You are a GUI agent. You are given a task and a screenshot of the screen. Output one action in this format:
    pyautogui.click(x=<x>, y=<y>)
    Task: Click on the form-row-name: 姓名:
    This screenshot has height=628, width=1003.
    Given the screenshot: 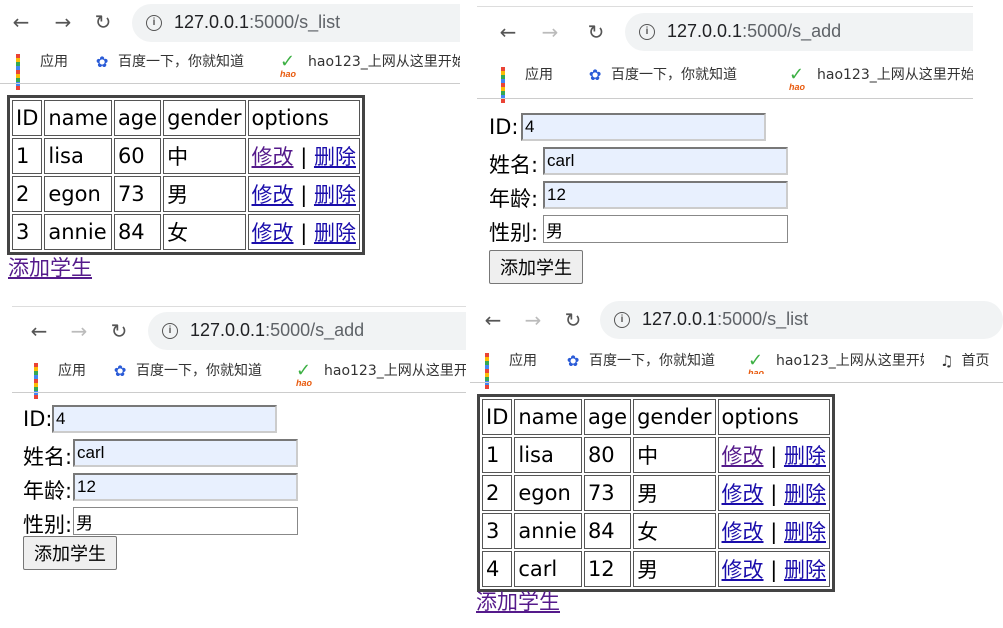 What is the action you would take?
    pyautogui.click(x=649, y=163)
    